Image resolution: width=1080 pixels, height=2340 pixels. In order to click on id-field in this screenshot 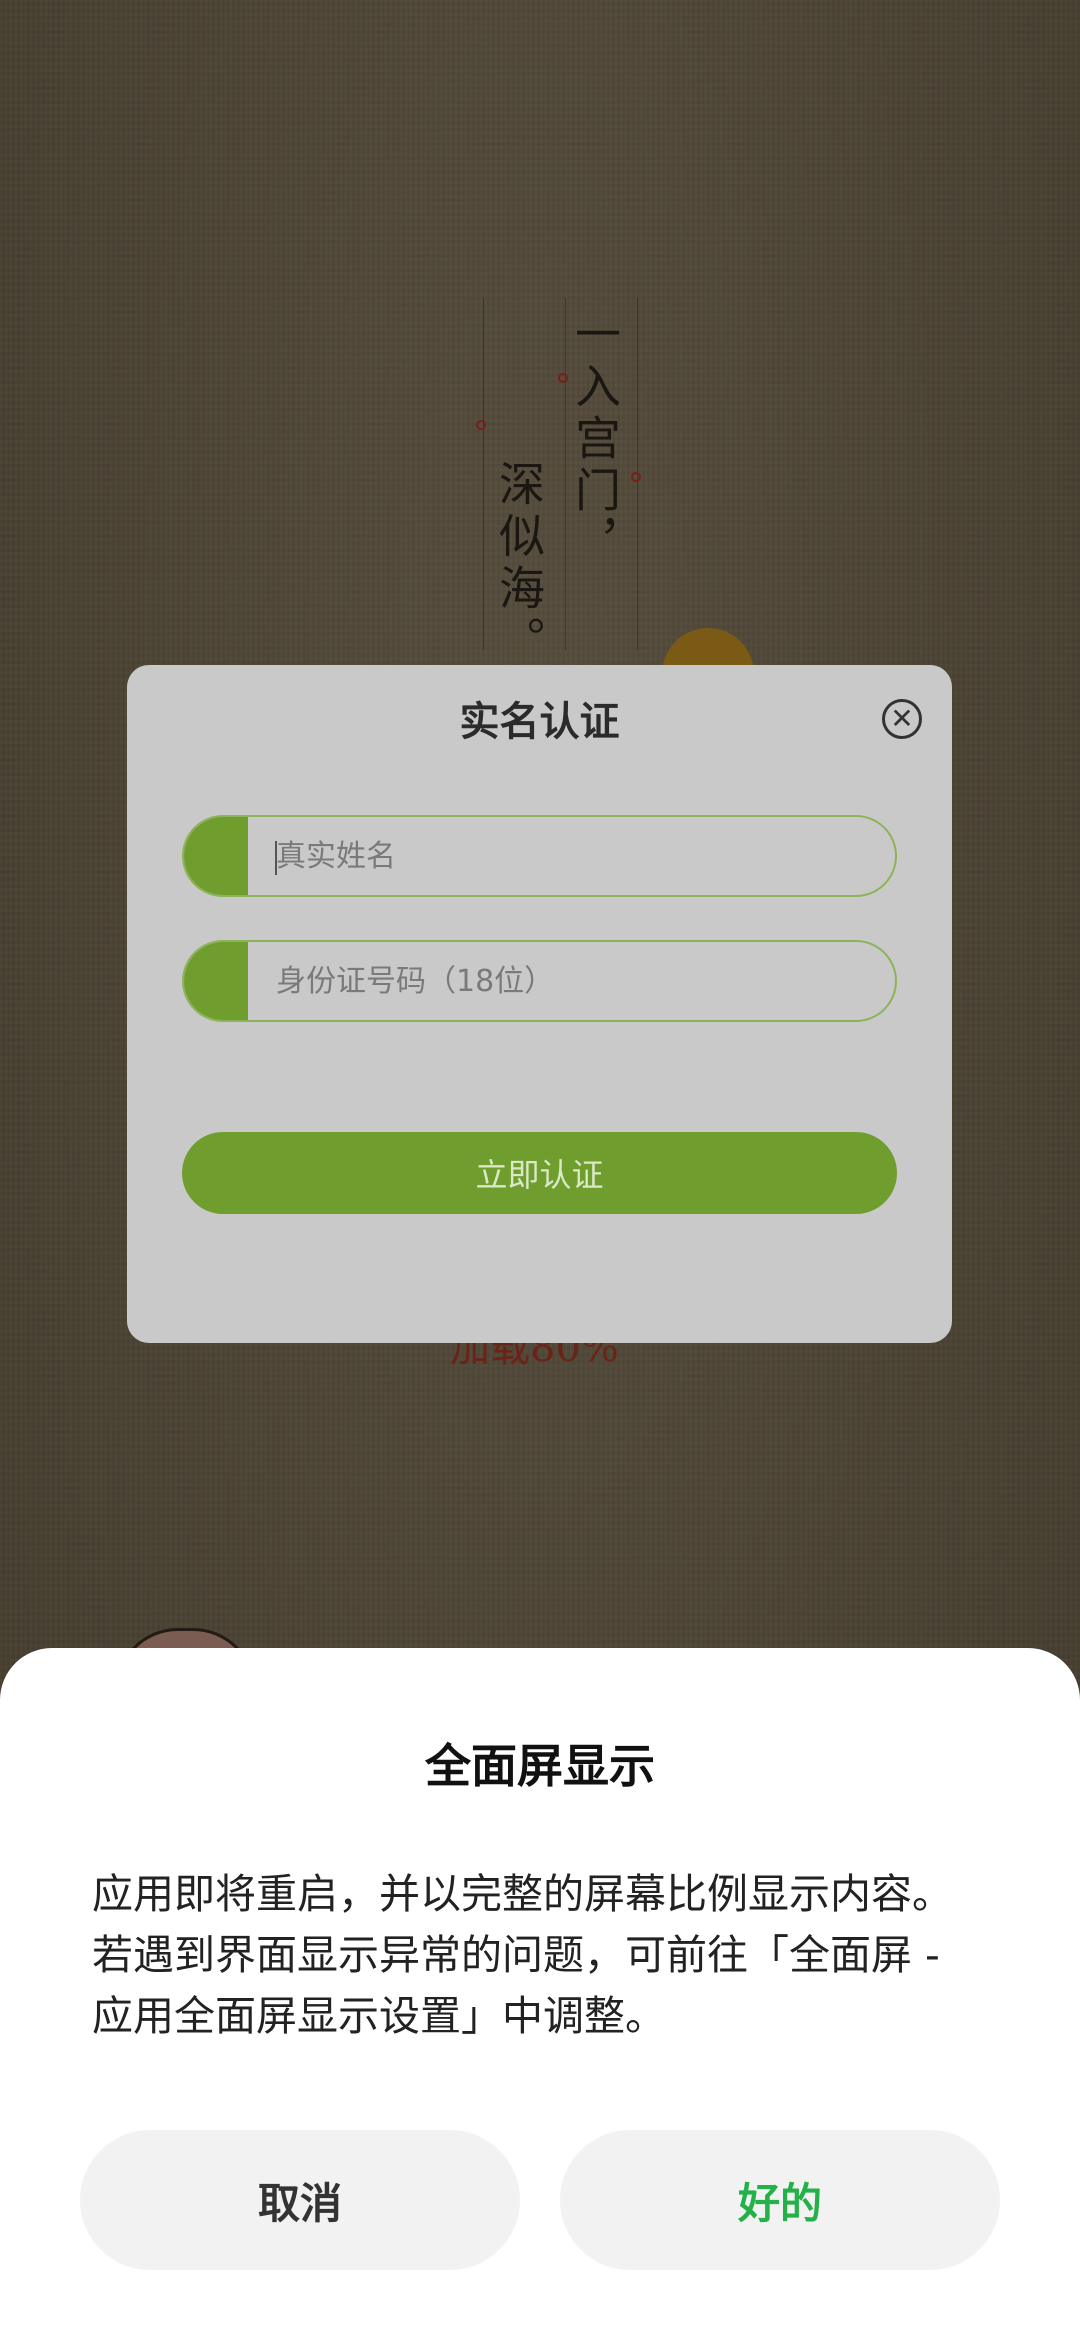, I will do `click(539, 981)`.